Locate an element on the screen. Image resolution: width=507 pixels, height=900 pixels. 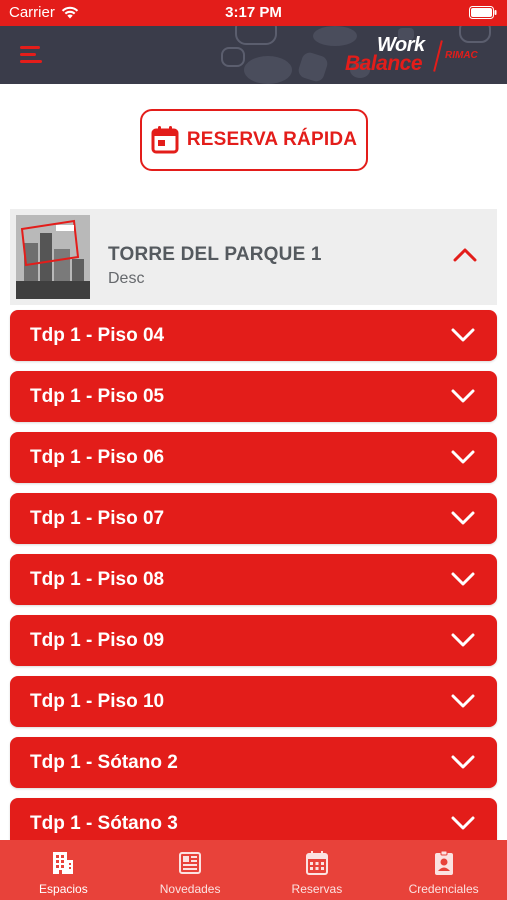
floor-label: Tdp 1 - Sótano 3 is located at coordinates (104, 823).